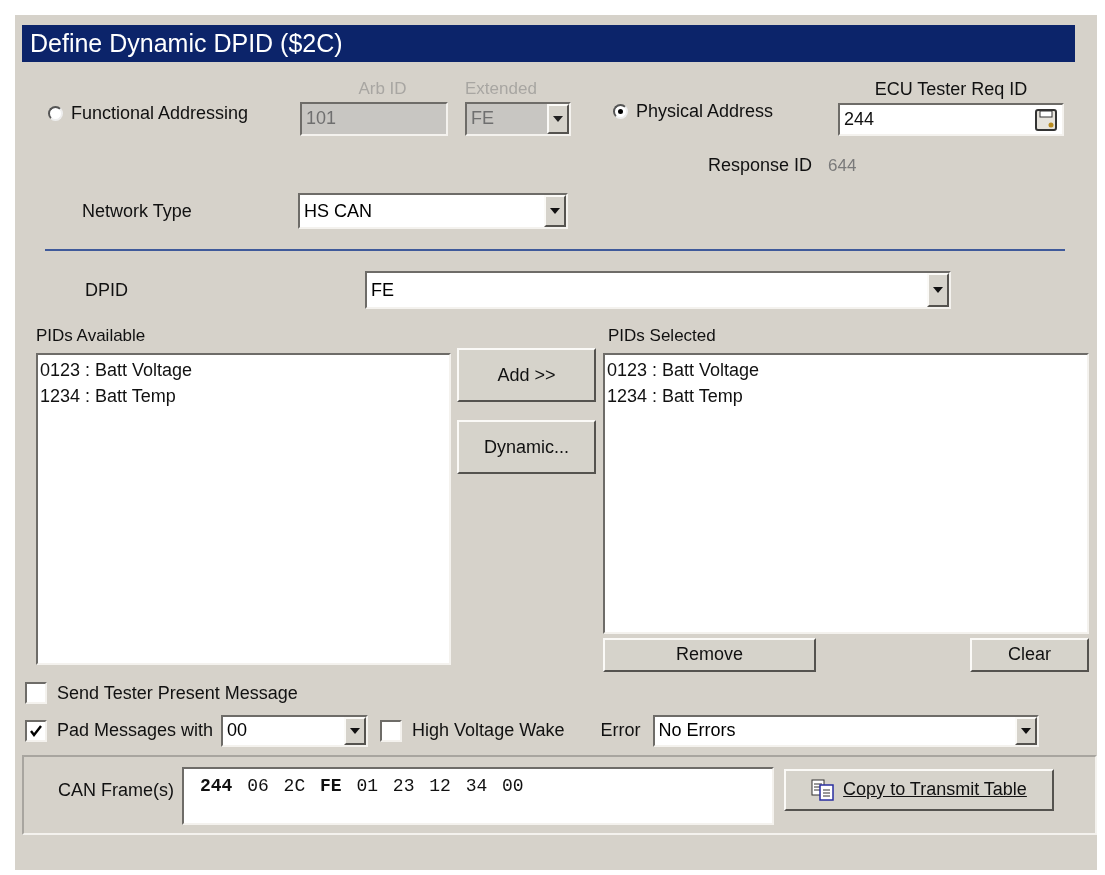 The width and height of the screenshot is (1105, 875). Describe the element at coordinates (705, 111) in the screenshot. I see `radio-label: Physical Address` at that location.